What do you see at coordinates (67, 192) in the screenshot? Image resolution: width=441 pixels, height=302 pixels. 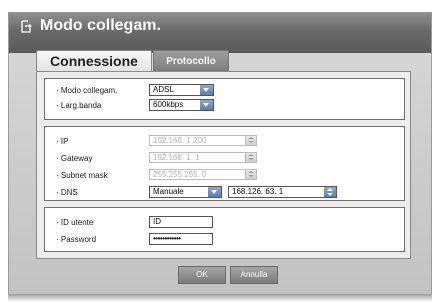 I see `dns-label: · DNS` at bounding box center [67, 192].